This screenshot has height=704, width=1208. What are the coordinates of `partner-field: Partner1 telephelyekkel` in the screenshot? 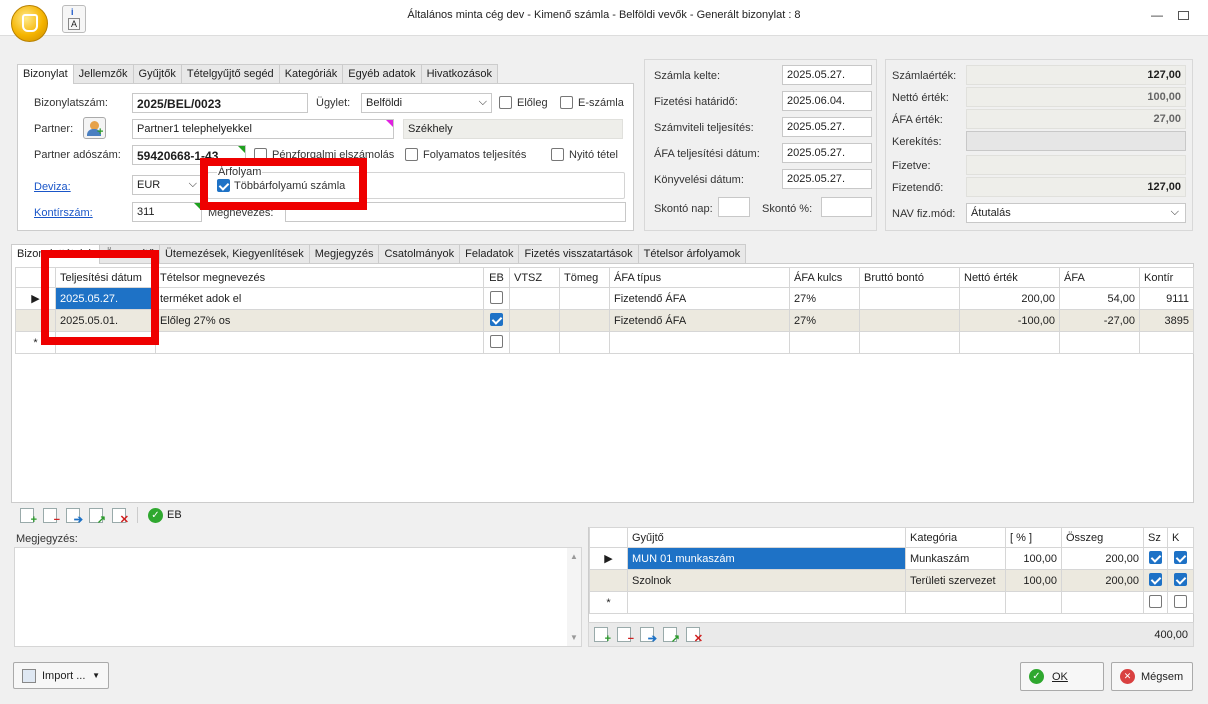 It's located at (263, 129).